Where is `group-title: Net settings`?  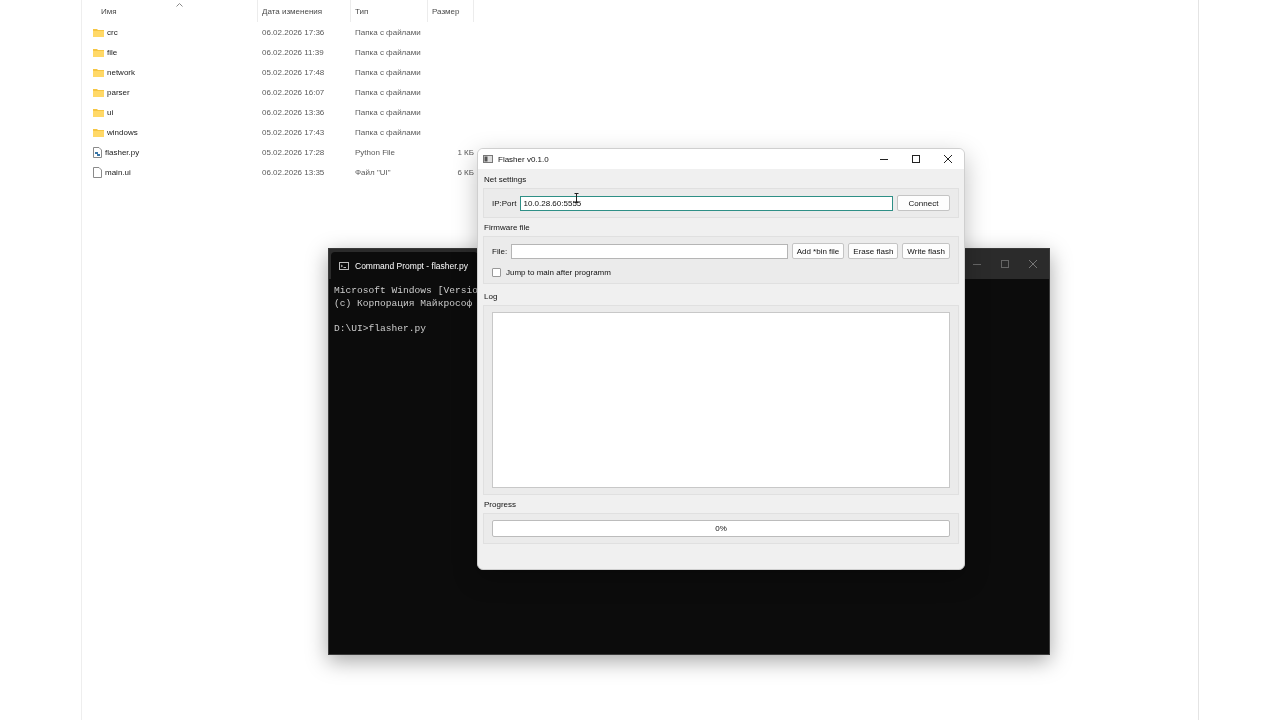
group-title: Net settings is located at coordinates (505, 179).